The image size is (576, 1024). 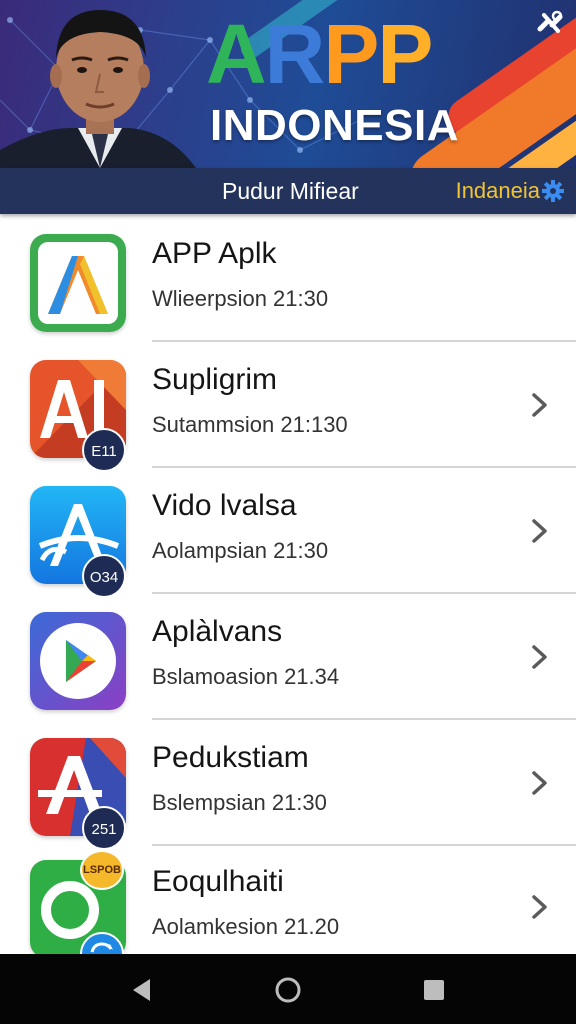 I want to click on list-item: LSPOB Eoqulhaiti Aolamkesion 21.20, so click(x=288, y=900).